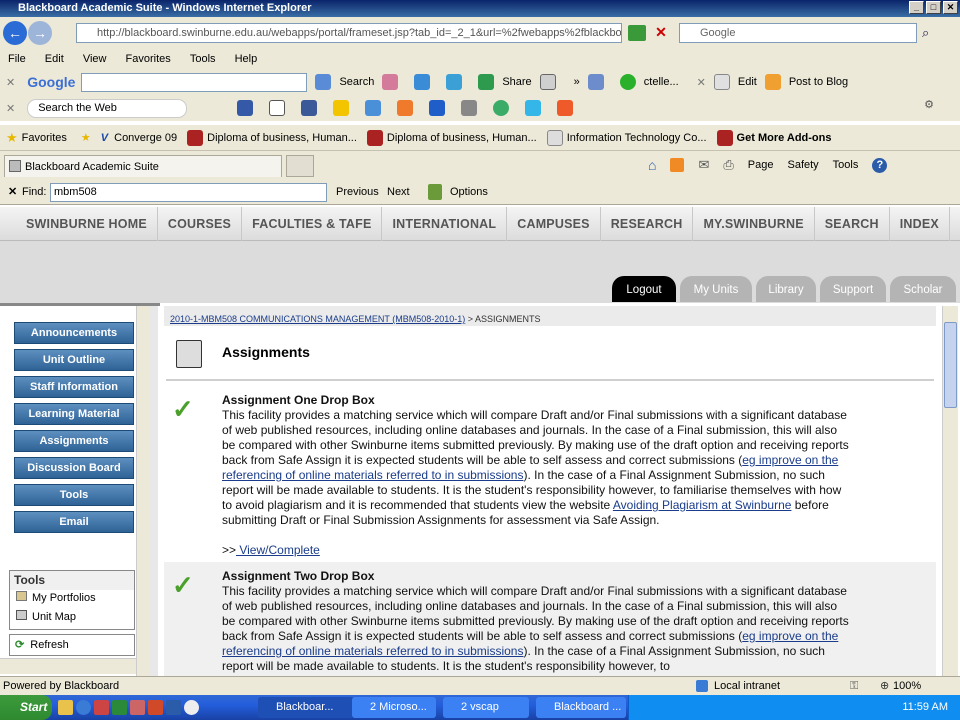  What do you see at coordinates (950, 491) in the screenshot?
I see `content-vertical-scrollbar` at bounding box center [950, 491].